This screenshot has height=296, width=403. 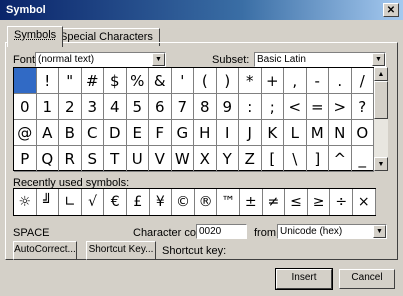 I want to click on symbol-cell: U, so click(x=137, y=159).